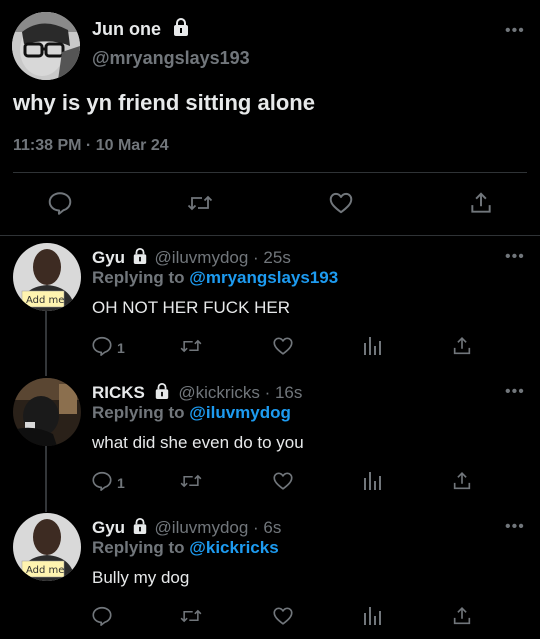  Describe the element at coordinates (185, 548) in the screenshot. I see `replying-to: Replying to @kickricks` at that location.